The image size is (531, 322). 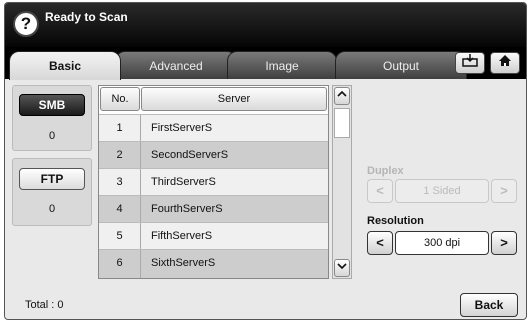 What do you see at coordinates (183, 263) in the screenshot?
I see `server-name: SixthServerS` at bounding box center [183, 263].